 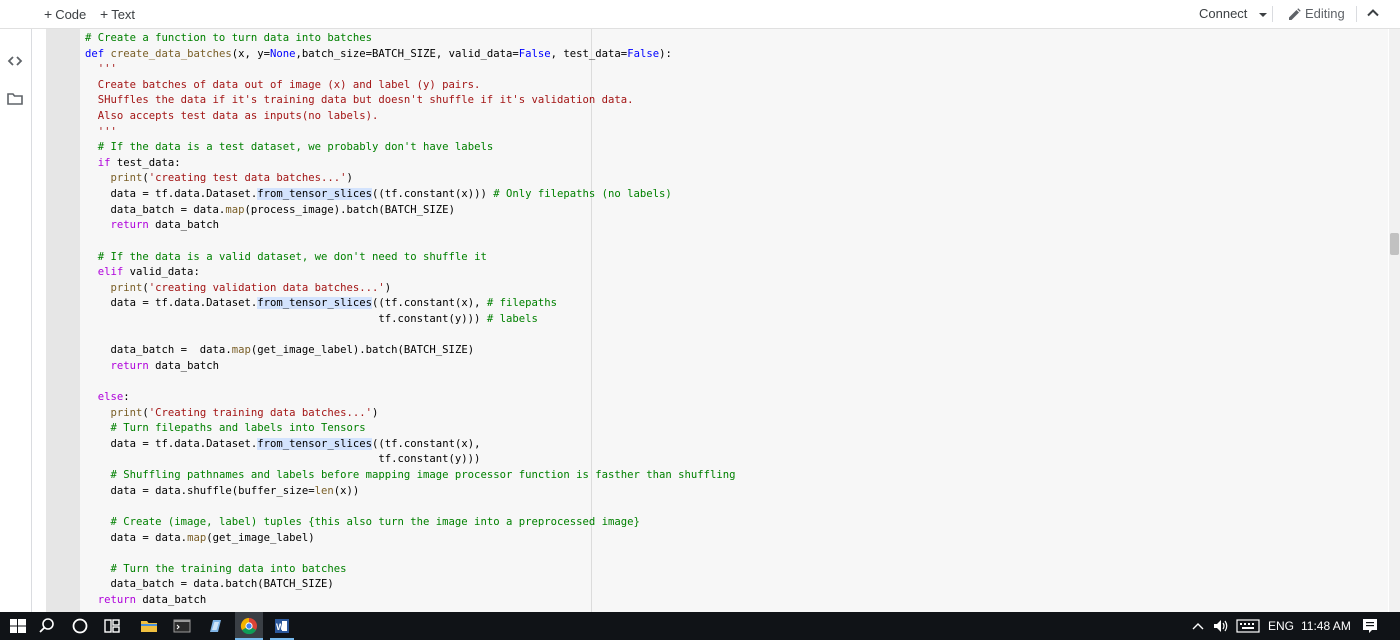 I want to click on chevron-up-icon, so click(x=1373, y=13).